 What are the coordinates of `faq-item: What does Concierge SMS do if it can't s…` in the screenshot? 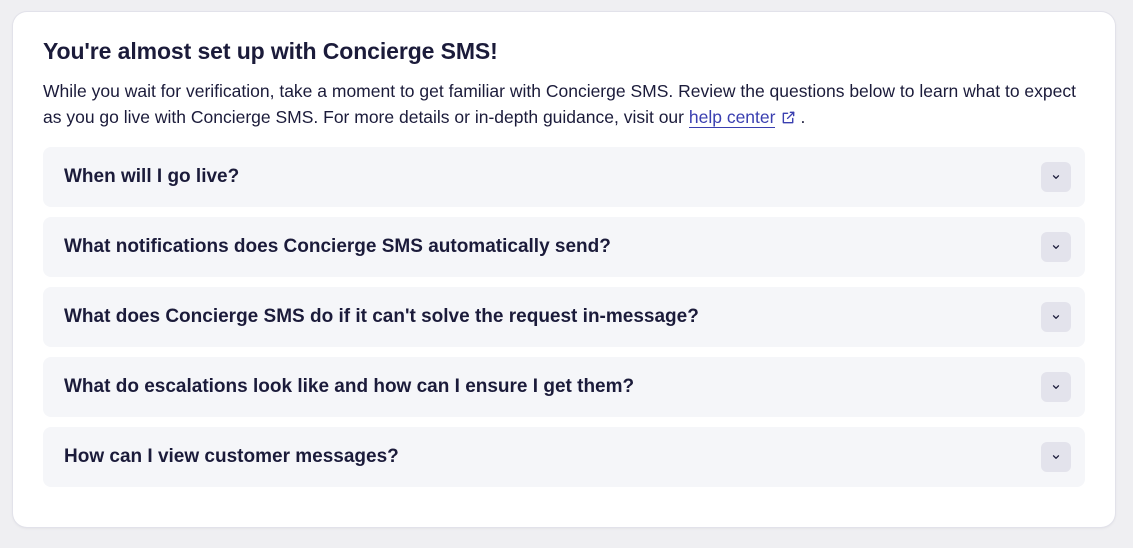 It's located at (564, 317).